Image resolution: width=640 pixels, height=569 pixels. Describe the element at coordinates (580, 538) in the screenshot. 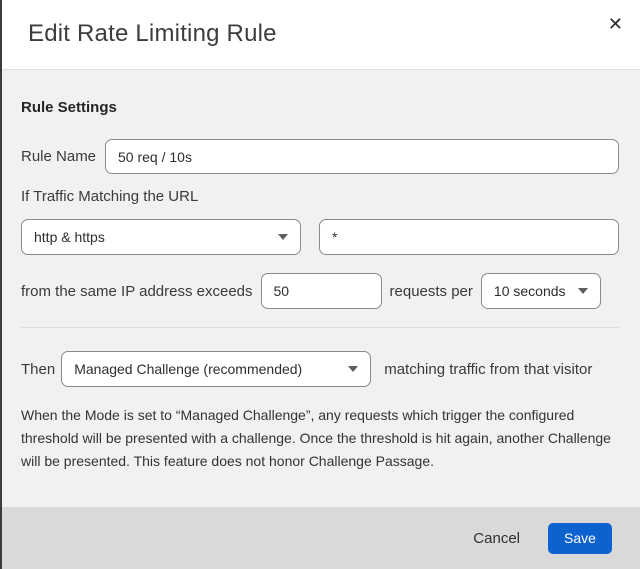

I see `save-button: Save` at that location.